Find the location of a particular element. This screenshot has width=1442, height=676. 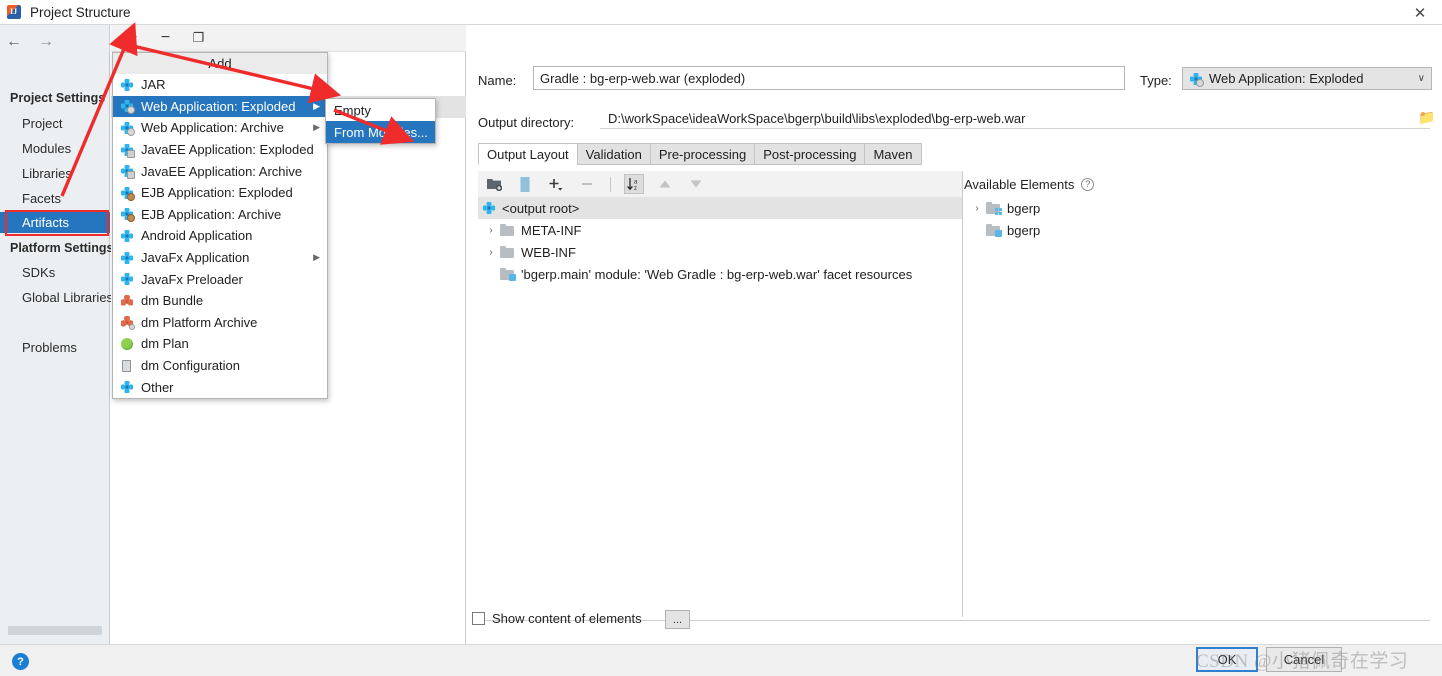

arrow-up-icon is located at coordinates (665, 184).